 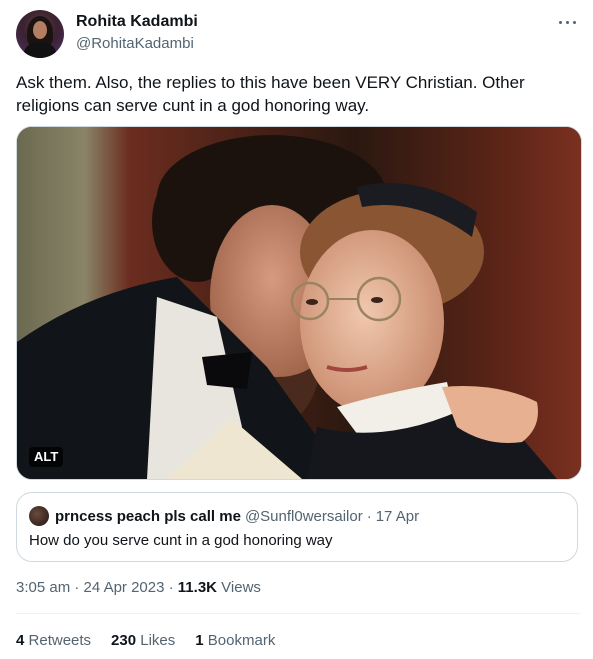 What do you see at coordinates (298, 34) in the screenshot?
I see `tweet-header: Rohita Kadambi @RohitaKadambi` at bounding box center [298, 34].